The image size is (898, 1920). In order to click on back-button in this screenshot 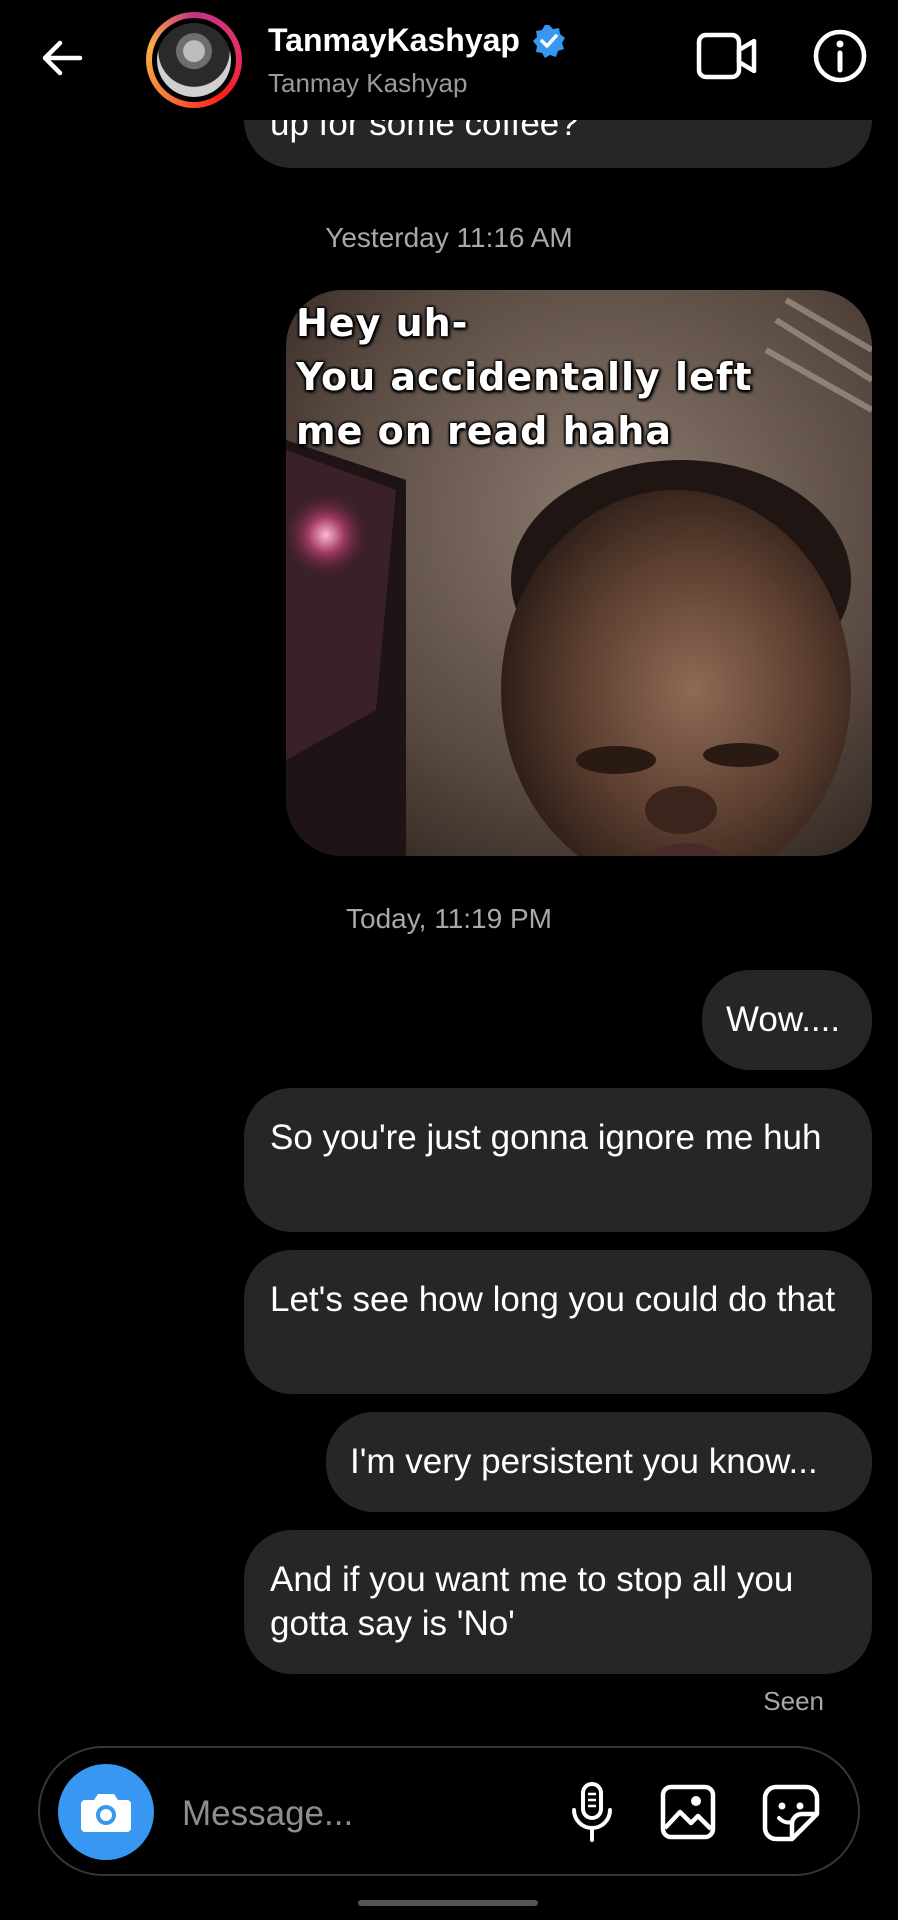, I will do `click(62, 58)`.